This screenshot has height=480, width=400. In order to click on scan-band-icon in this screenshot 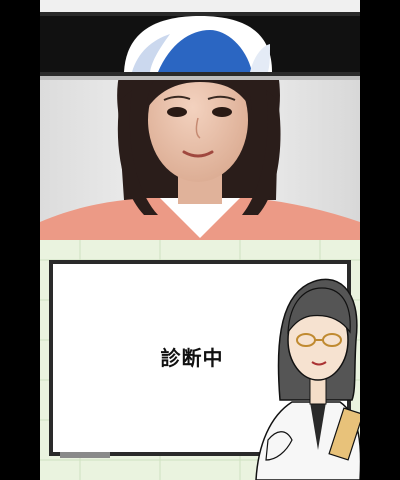, I will do `click(200, 40)`.